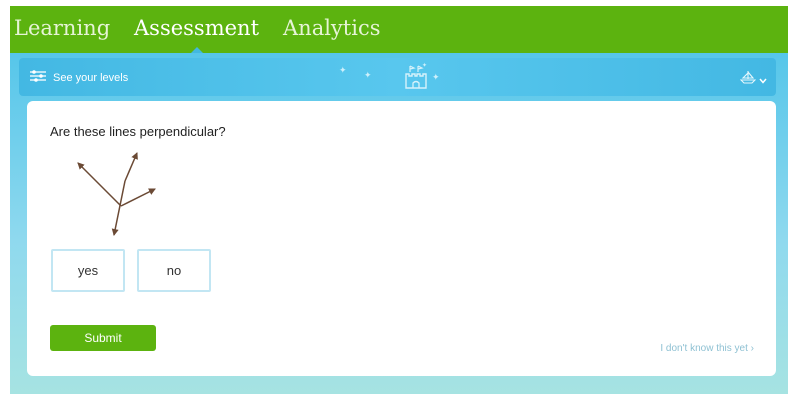 This screenshot has height=394, width=788. What do you see at coordinates (707, 348) in the screenshot?
I see `dont-know-link: I don't know this yet ›` at bounding box center [707, 348].